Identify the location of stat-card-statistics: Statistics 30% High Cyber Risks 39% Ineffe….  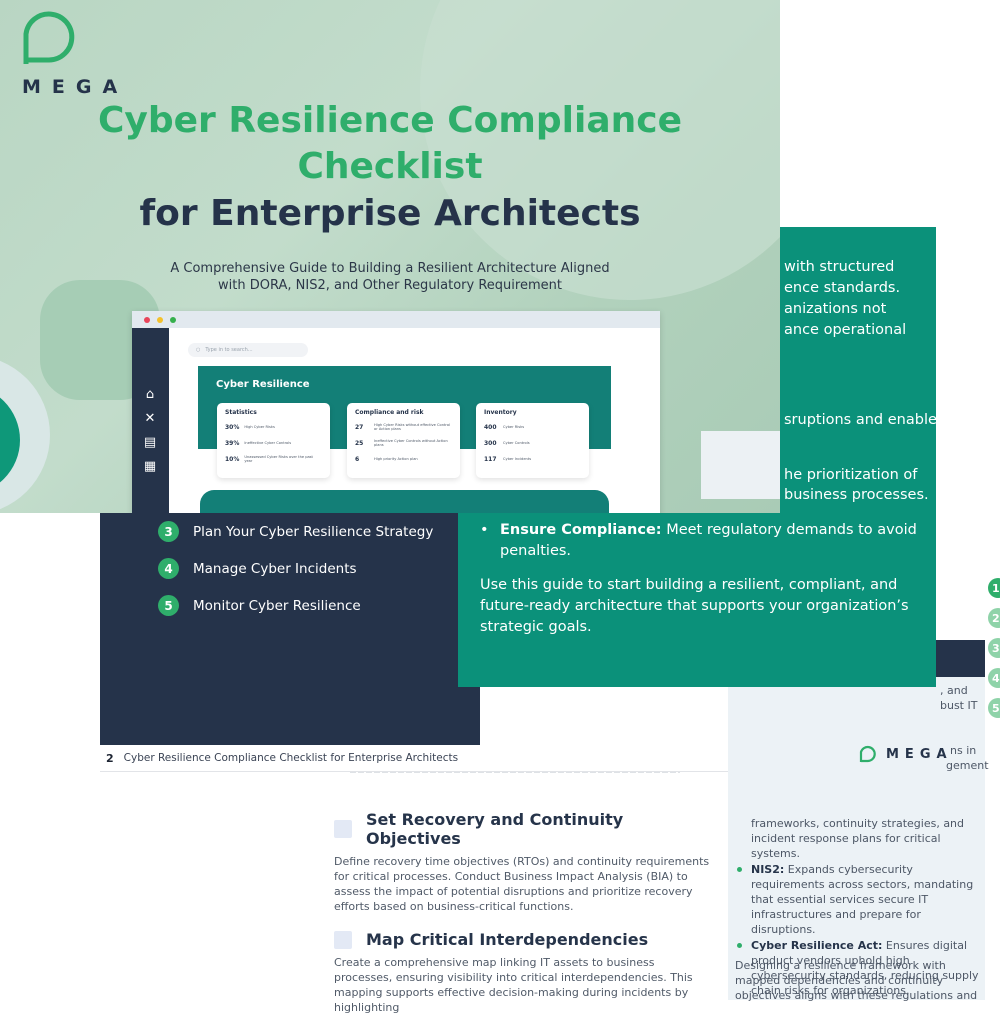
(273, 440).